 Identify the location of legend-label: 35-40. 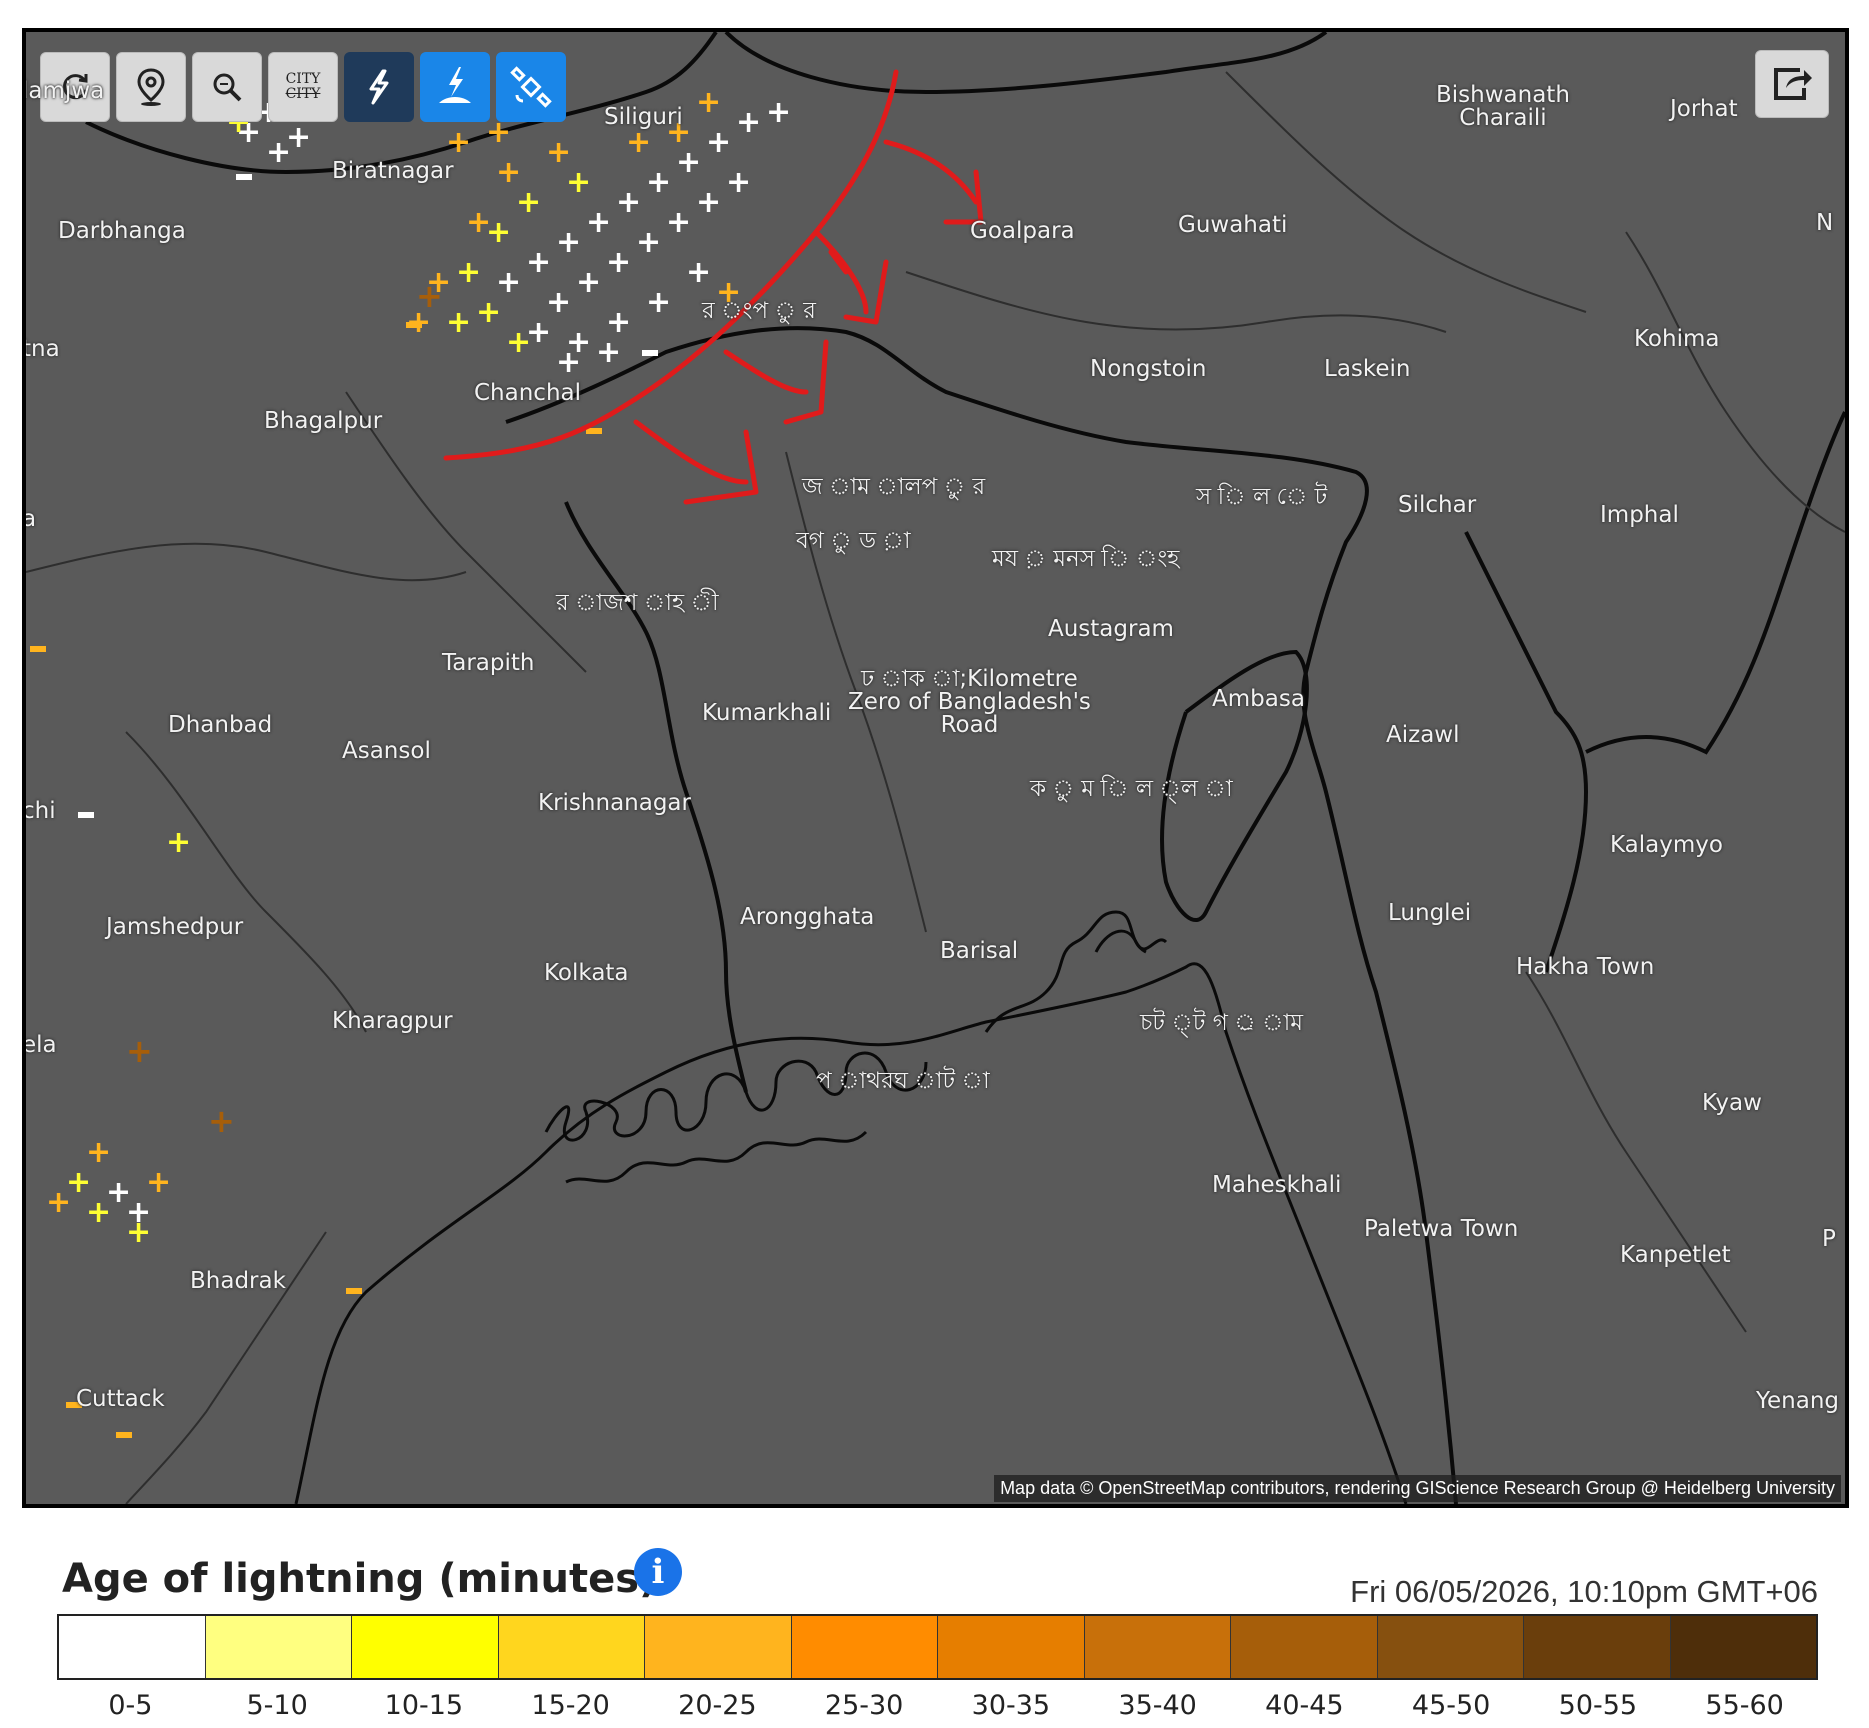
(1157, 1705).